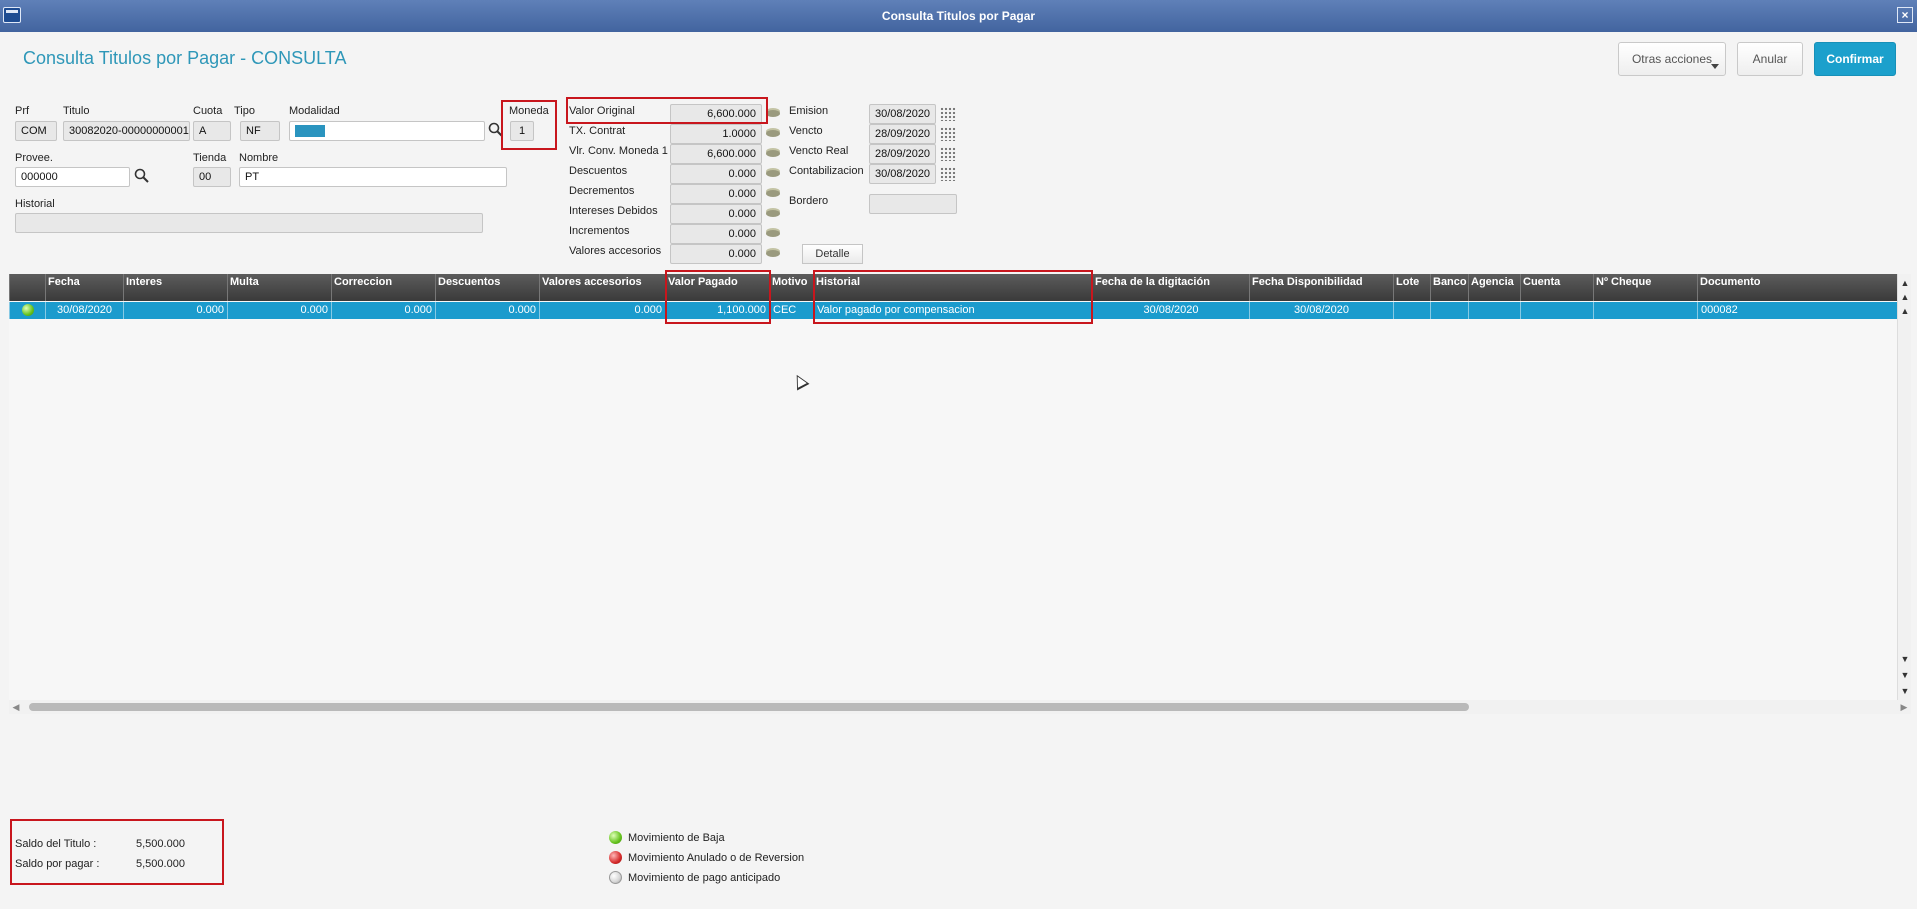 The height and width of the screenshot is (909, 1917). I want to click on column-header-descuentos: Descuentos, so click(487, 287).